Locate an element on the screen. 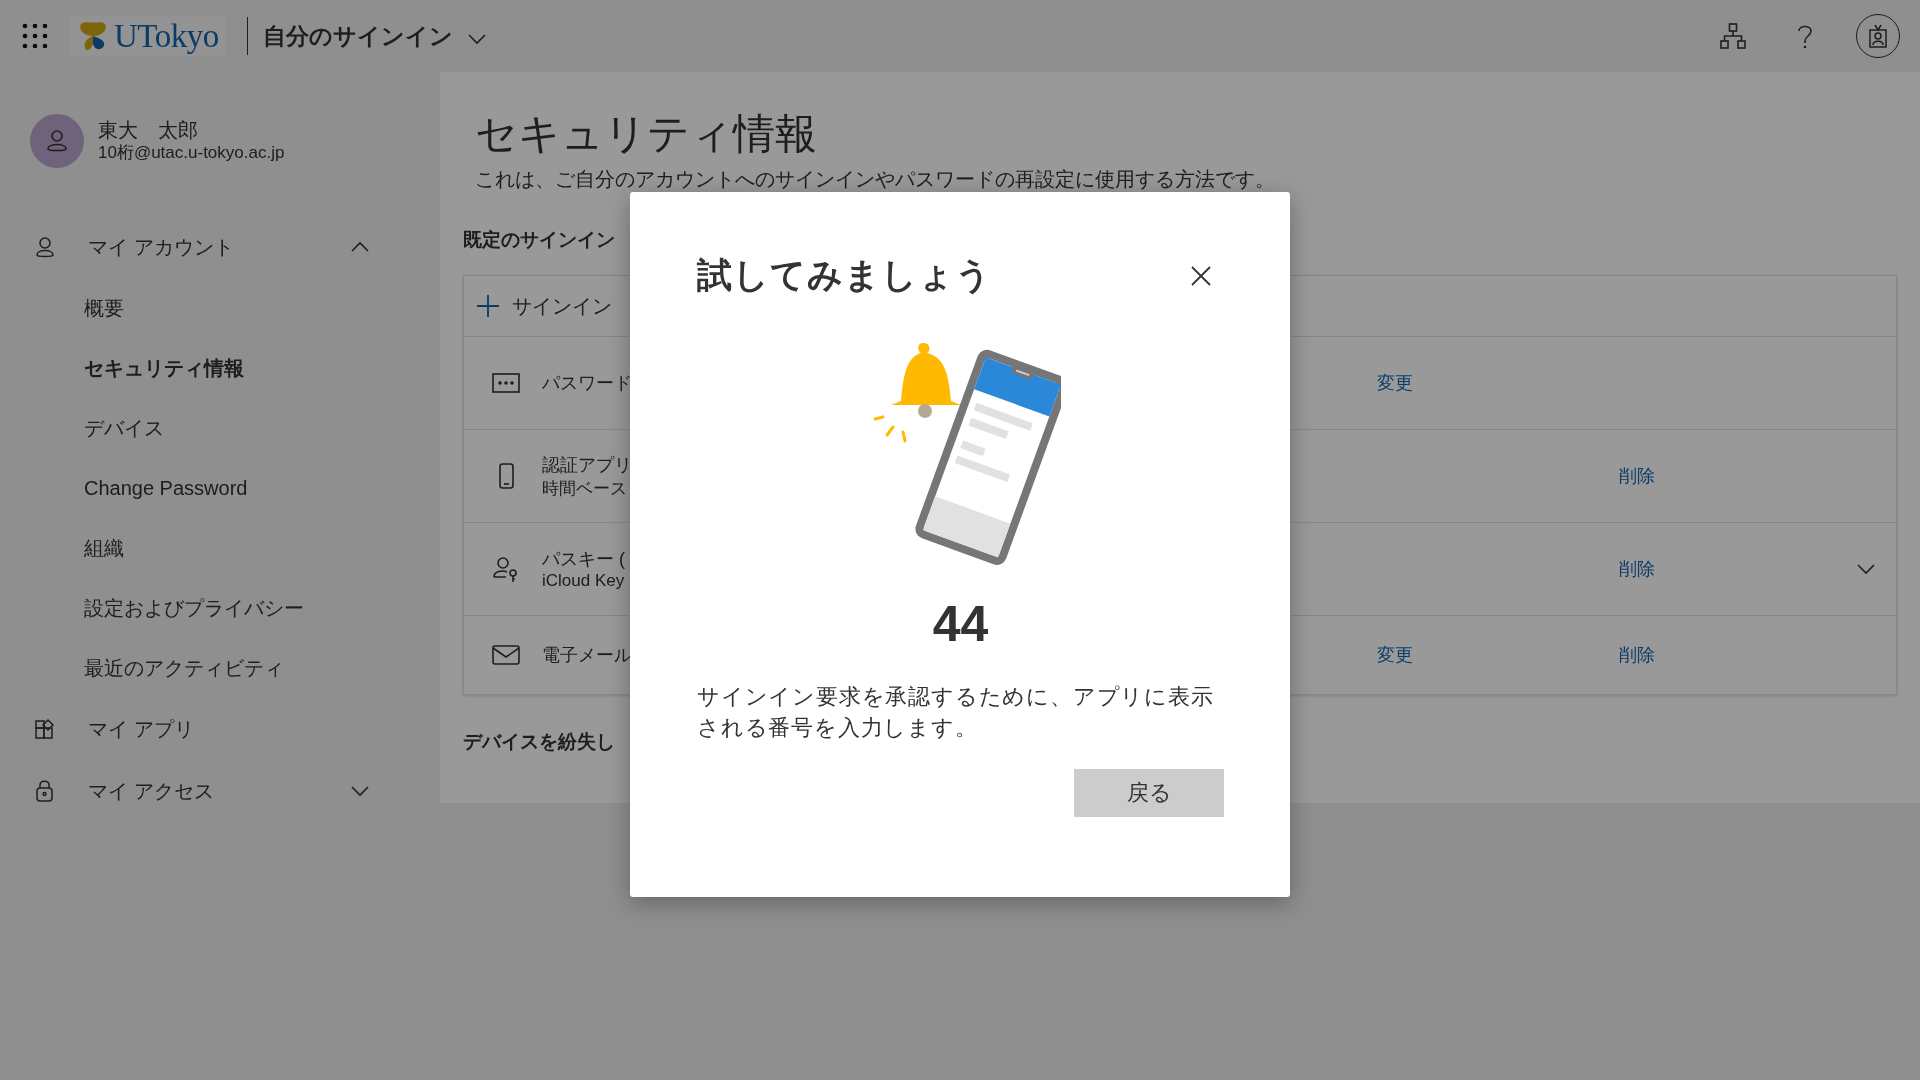 The height and width of the screenshot is (1080, 1920). app-title: 自分のサインイン is located at coordinates (357, 36).